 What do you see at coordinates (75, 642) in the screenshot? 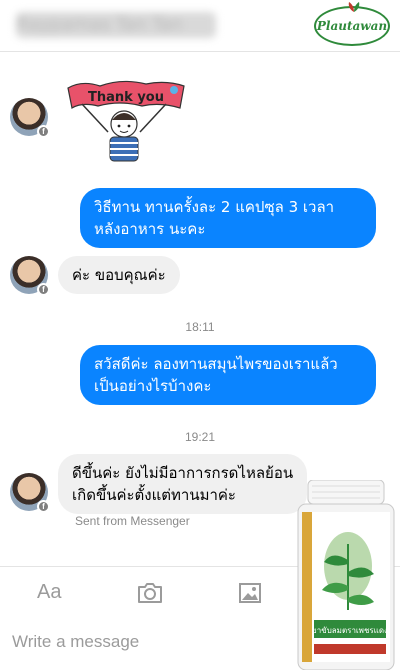
I see `message-input: Write a message` at bounding box center [75, 642].